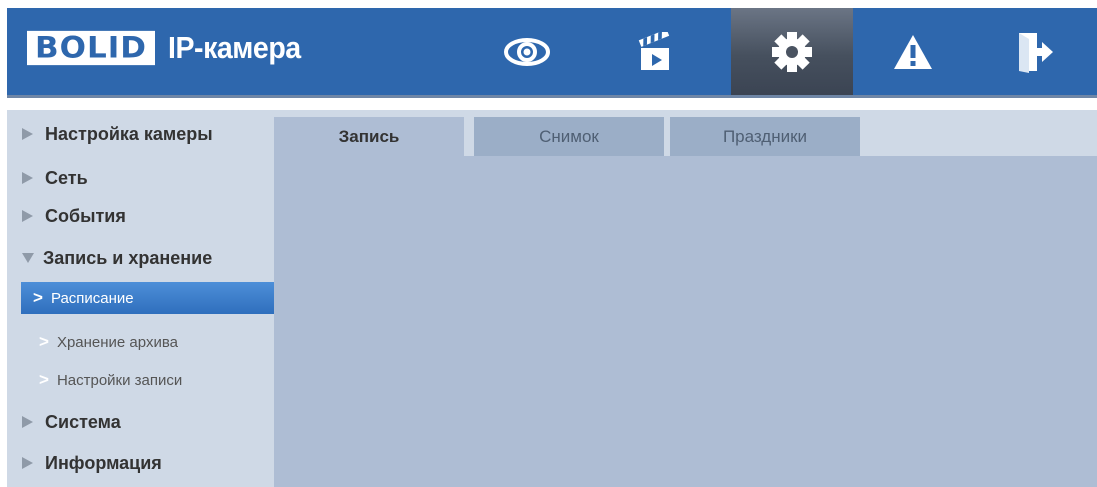 The width and height of the screenshot is (1097, 487). What do you see at coordinates (569, 136) in the screenshot?
I see `tab-snapshot: Снимок` at bounding box center [569, 136].